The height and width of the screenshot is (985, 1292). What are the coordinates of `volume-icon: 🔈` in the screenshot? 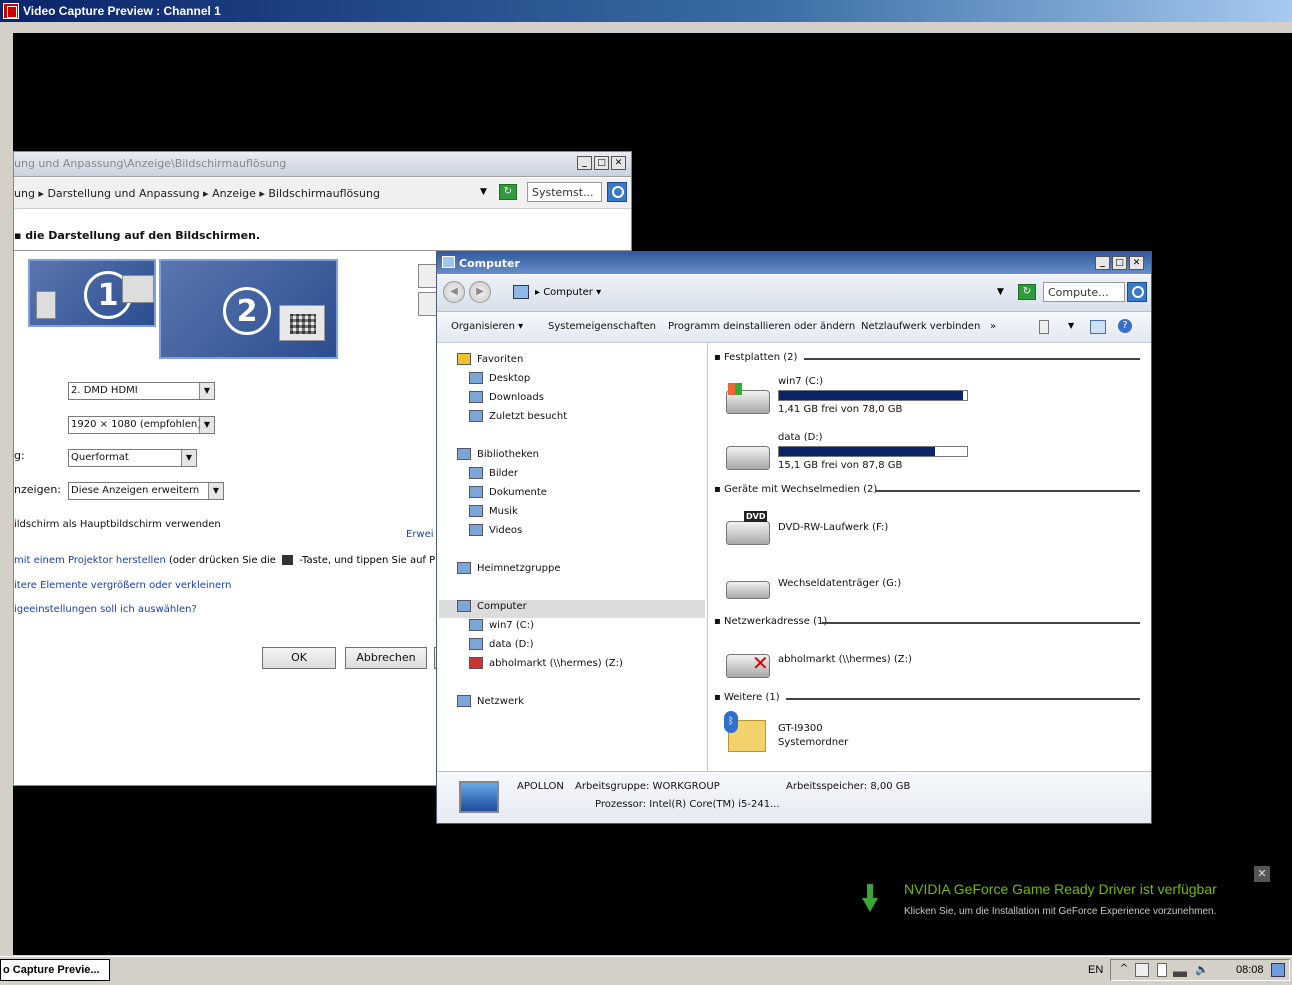 It's located at (1202, 970).